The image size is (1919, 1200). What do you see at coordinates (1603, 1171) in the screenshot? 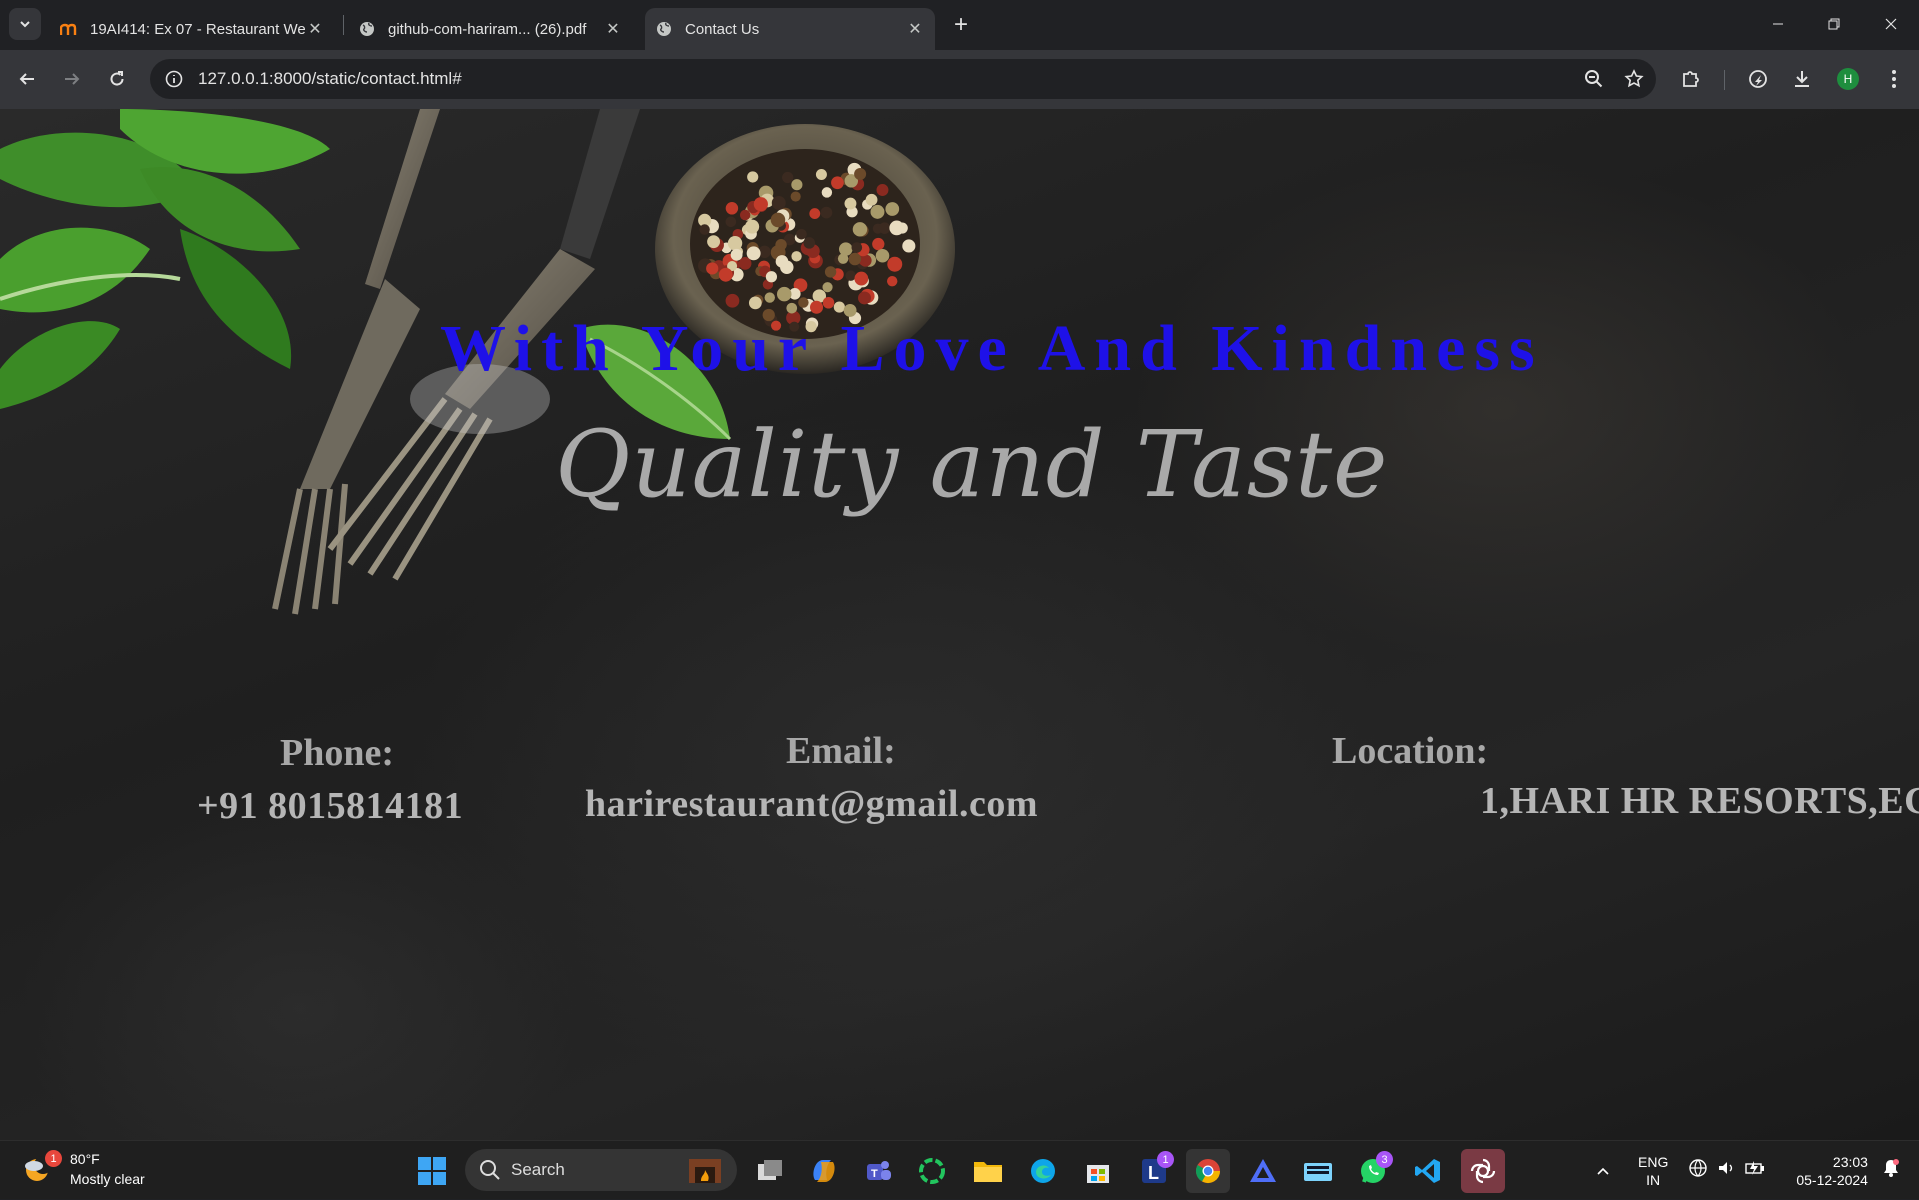
I see `chevron-up-icon` at bounding box center [1603, 1171].